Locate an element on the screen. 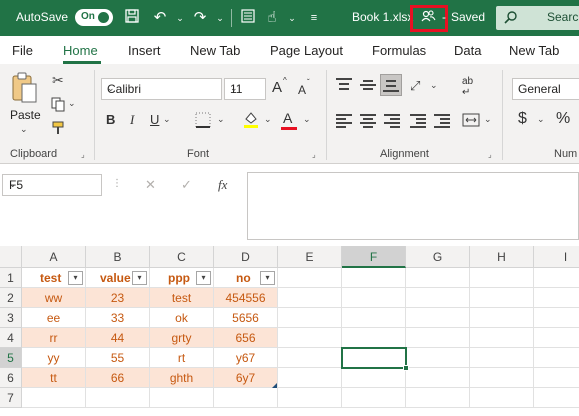  tab-file: File is located at coordinates (22, 50).